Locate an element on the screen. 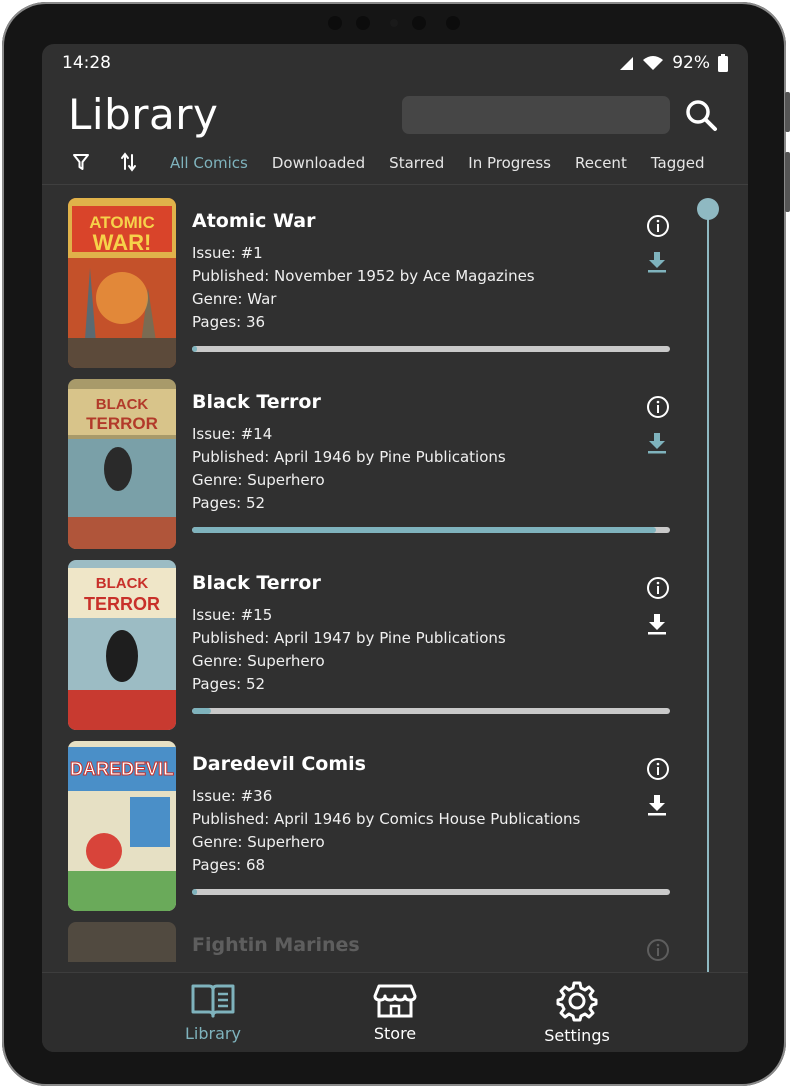 The width and height of the screenshot is (790, 1090). scrollbar-track is located at coordinates (708, 603).